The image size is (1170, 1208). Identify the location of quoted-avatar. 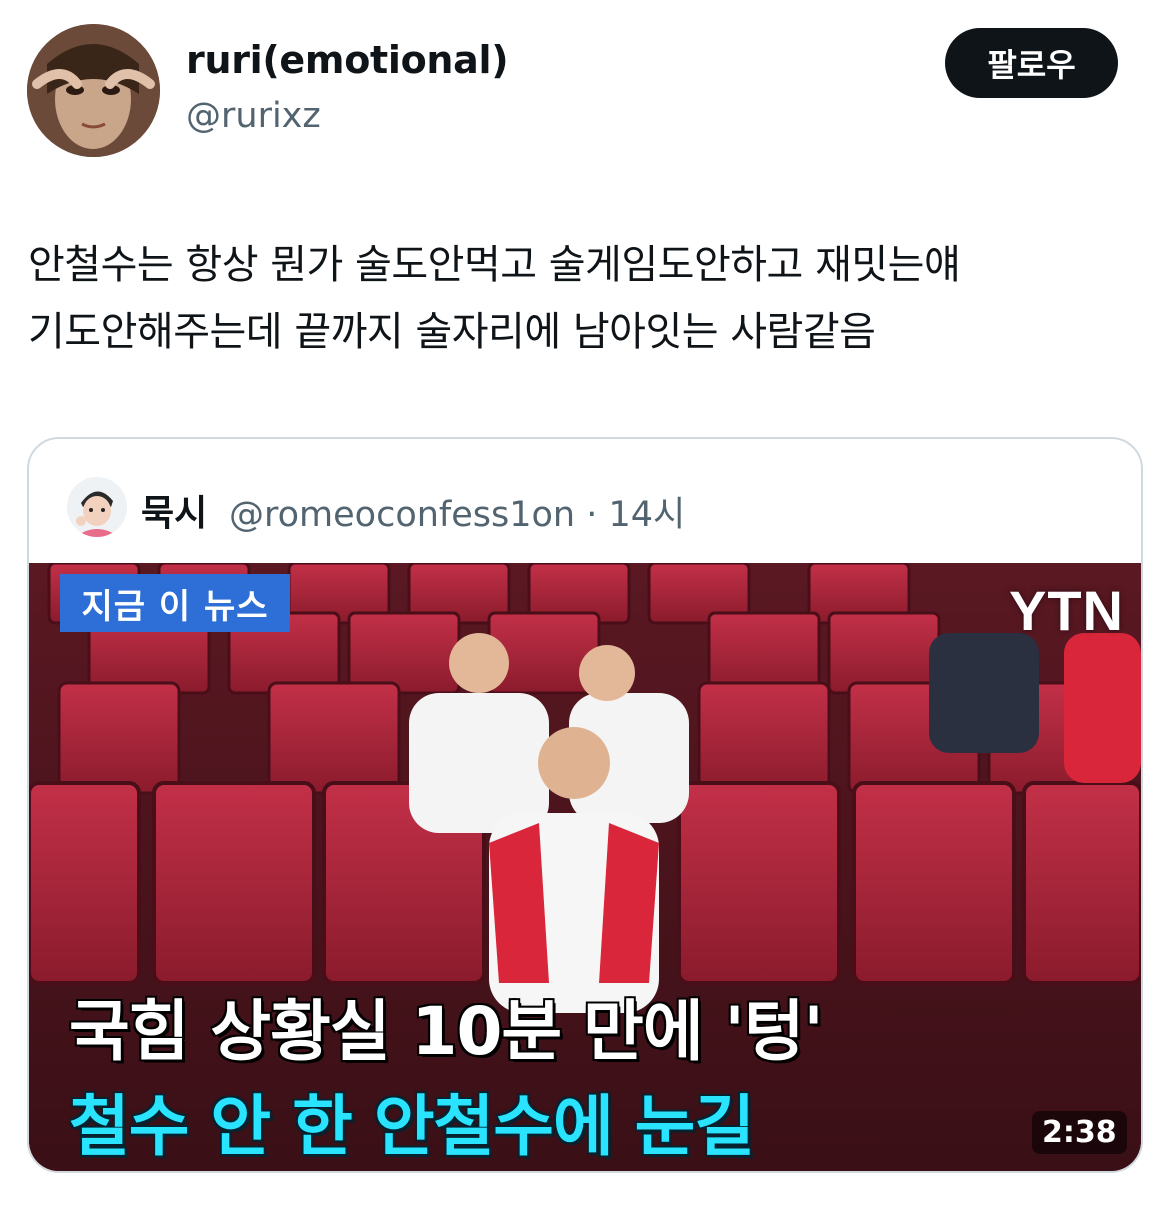
(97, 507).